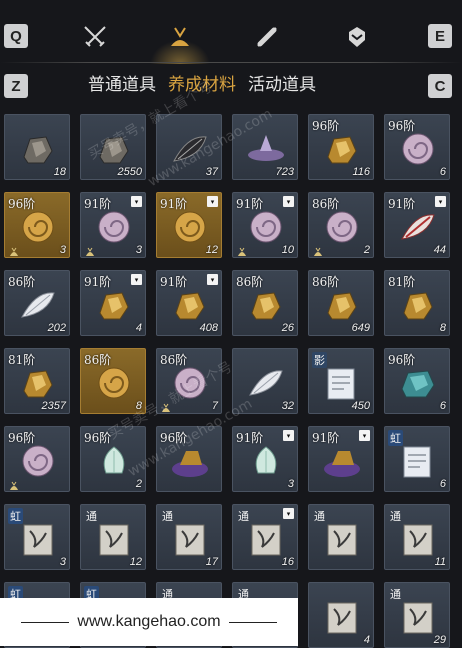 Image resolution: width=462 pixels, height=648 pixels. I want to click on inventory-slot: 81阶 8, so click(417, 303).